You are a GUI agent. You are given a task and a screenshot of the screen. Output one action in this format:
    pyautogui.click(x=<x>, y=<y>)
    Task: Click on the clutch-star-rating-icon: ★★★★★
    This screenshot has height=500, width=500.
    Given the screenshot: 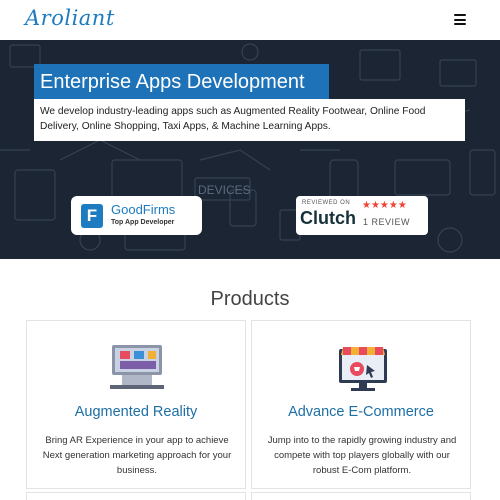 What is the action you would take?
    pyautogui.click(x=384, y=205)
    